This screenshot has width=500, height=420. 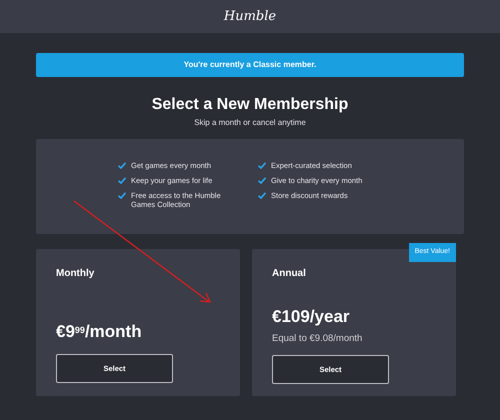 I want to click on page-title: Select a New Membership, so click(x=250, y=105).